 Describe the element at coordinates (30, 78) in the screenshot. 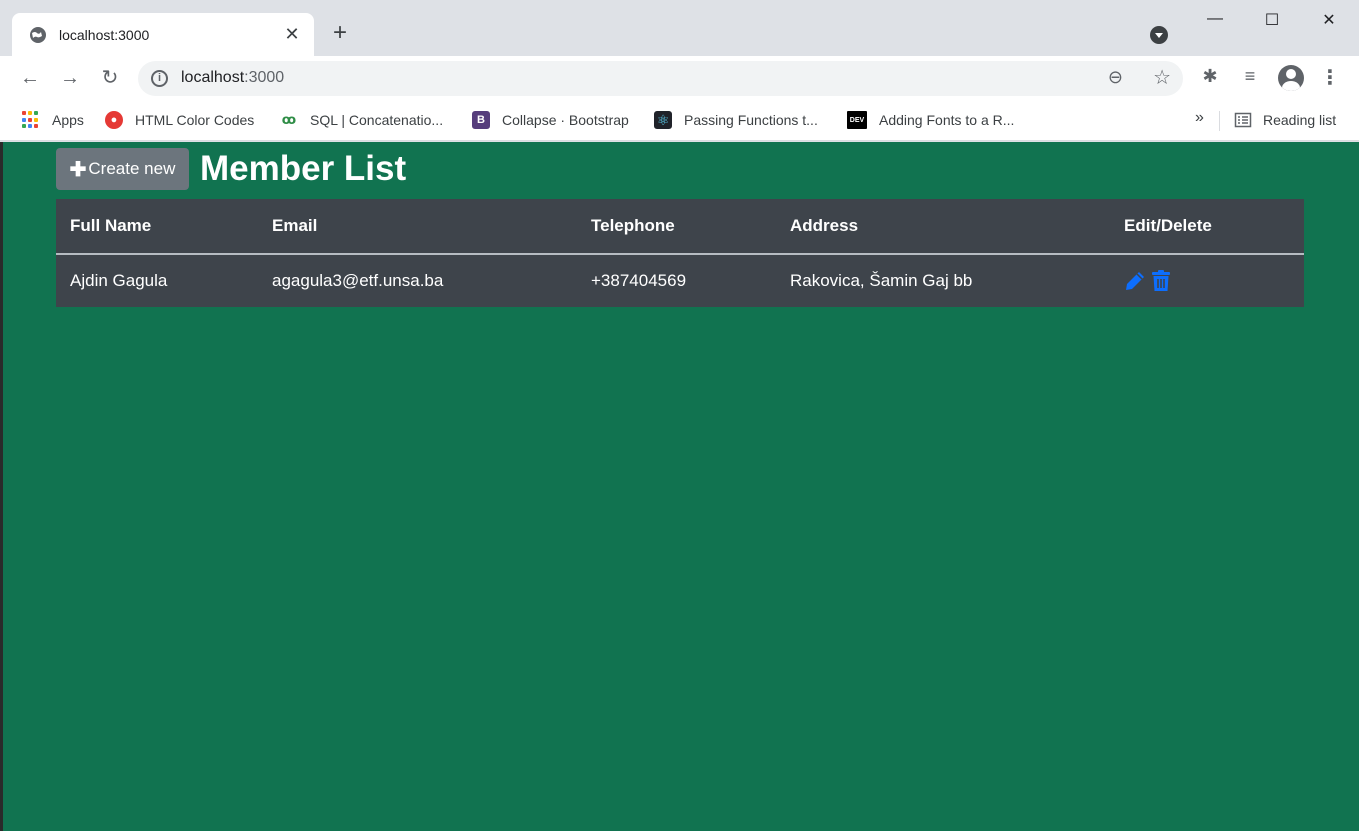

I see `back-icon: ←` at that location.